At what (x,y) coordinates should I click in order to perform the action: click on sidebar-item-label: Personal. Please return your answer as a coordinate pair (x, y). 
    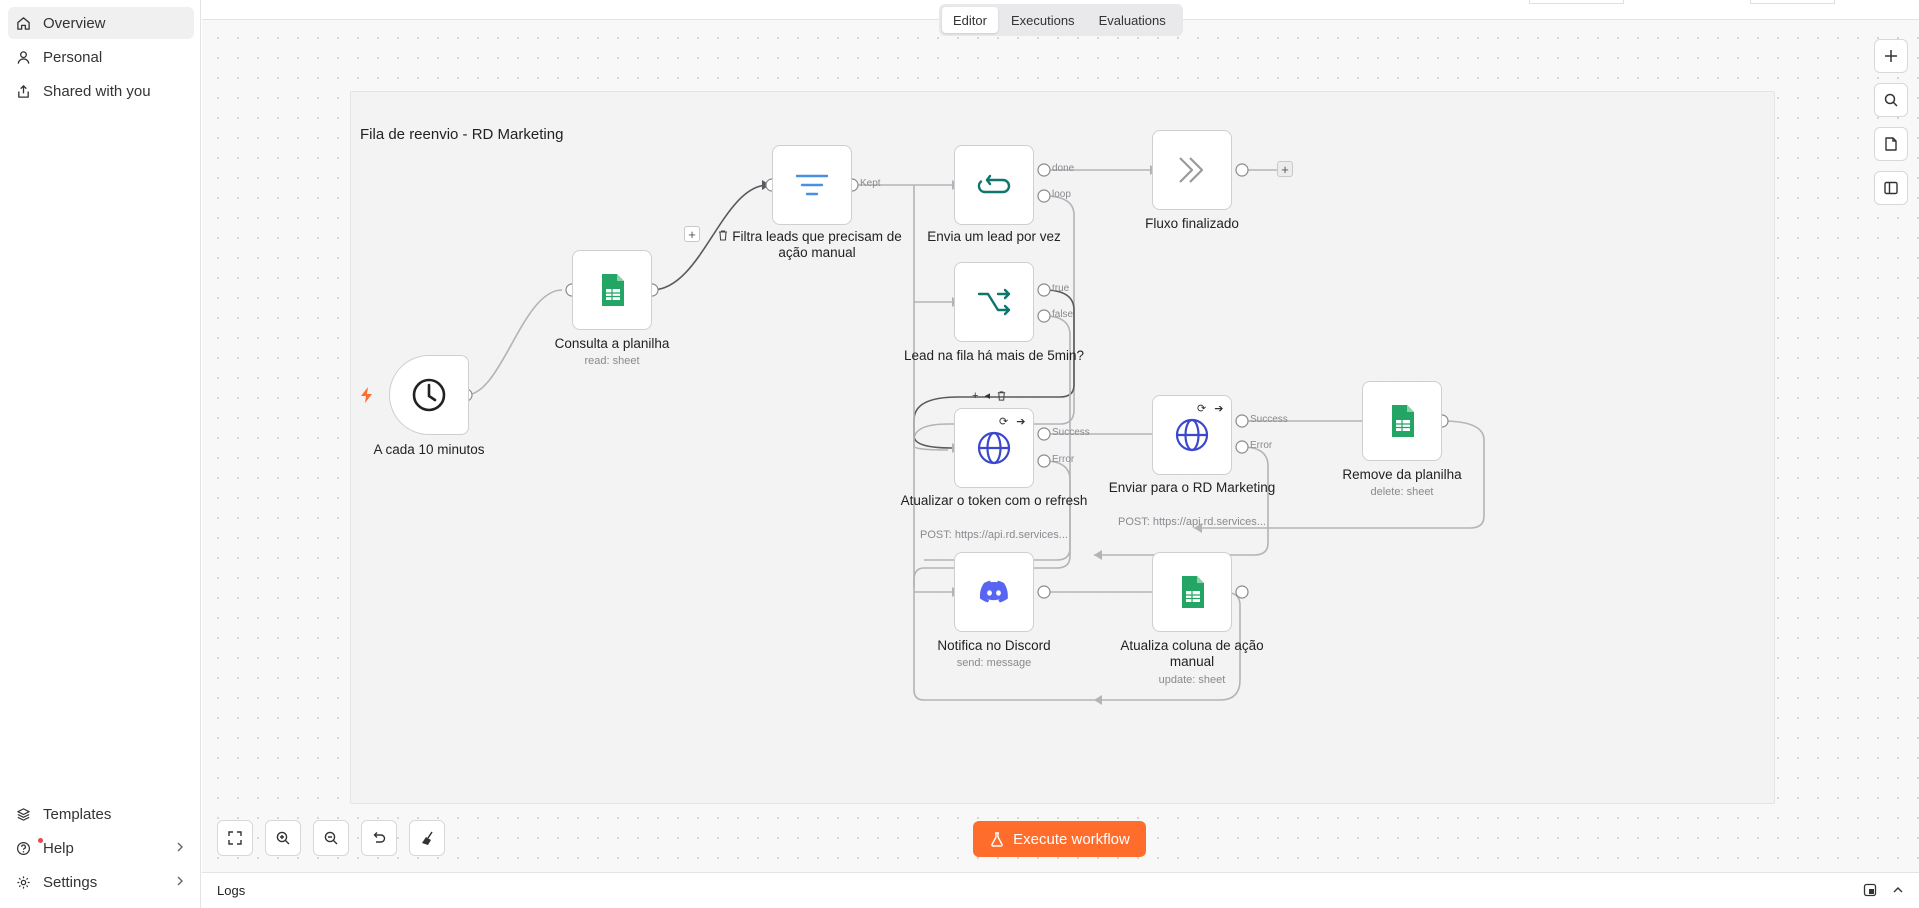
    Looking at the image, I should click on (73, 57).